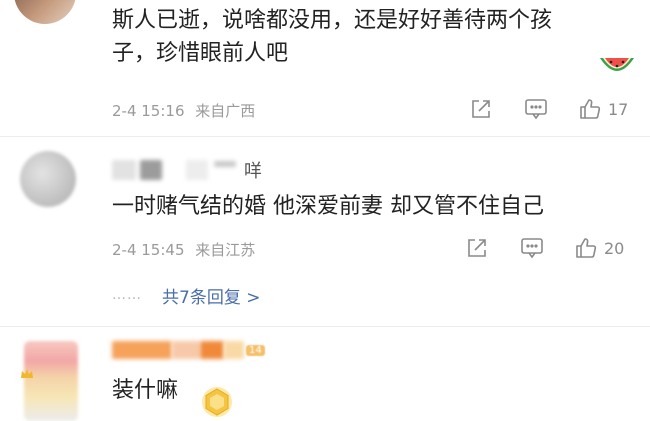  What do you see at coordinates (148, 111) in the screenshot?
I see `comment-time: 2-4 15:16` at bounding box center [148, 111].